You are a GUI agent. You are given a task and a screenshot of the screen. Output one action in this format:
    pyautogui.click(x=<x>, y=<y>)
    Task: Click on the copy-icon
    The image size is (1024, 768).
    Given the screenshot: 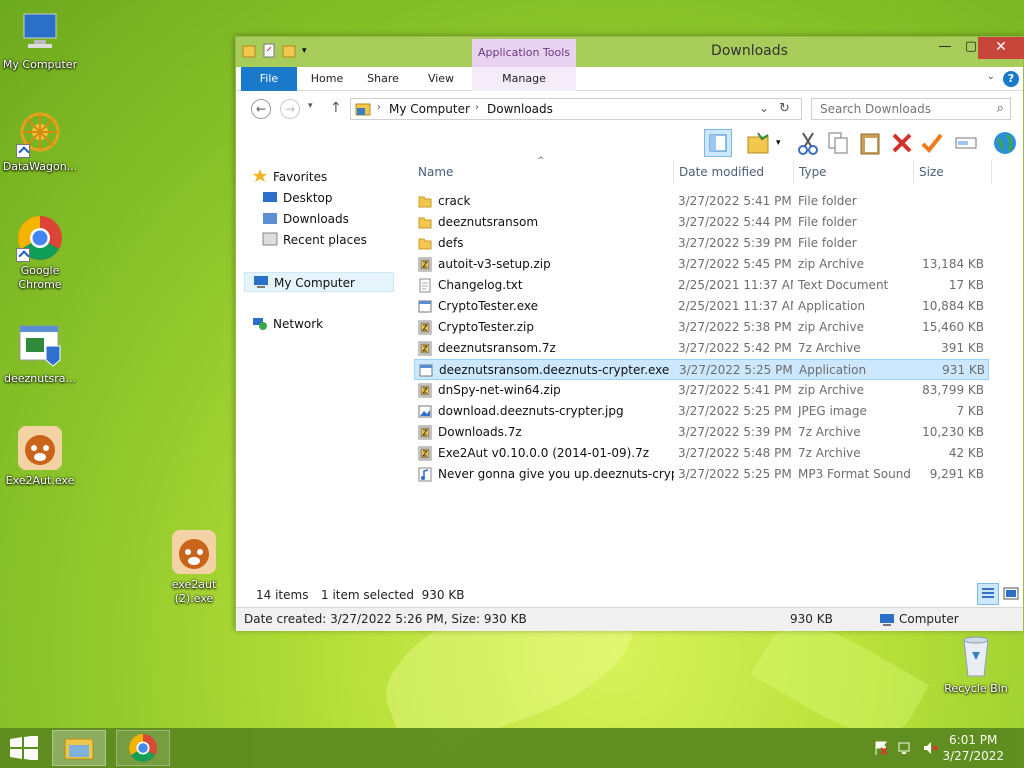 What is the action you would take?
    pyautogui.click(x=838, y=143)
    